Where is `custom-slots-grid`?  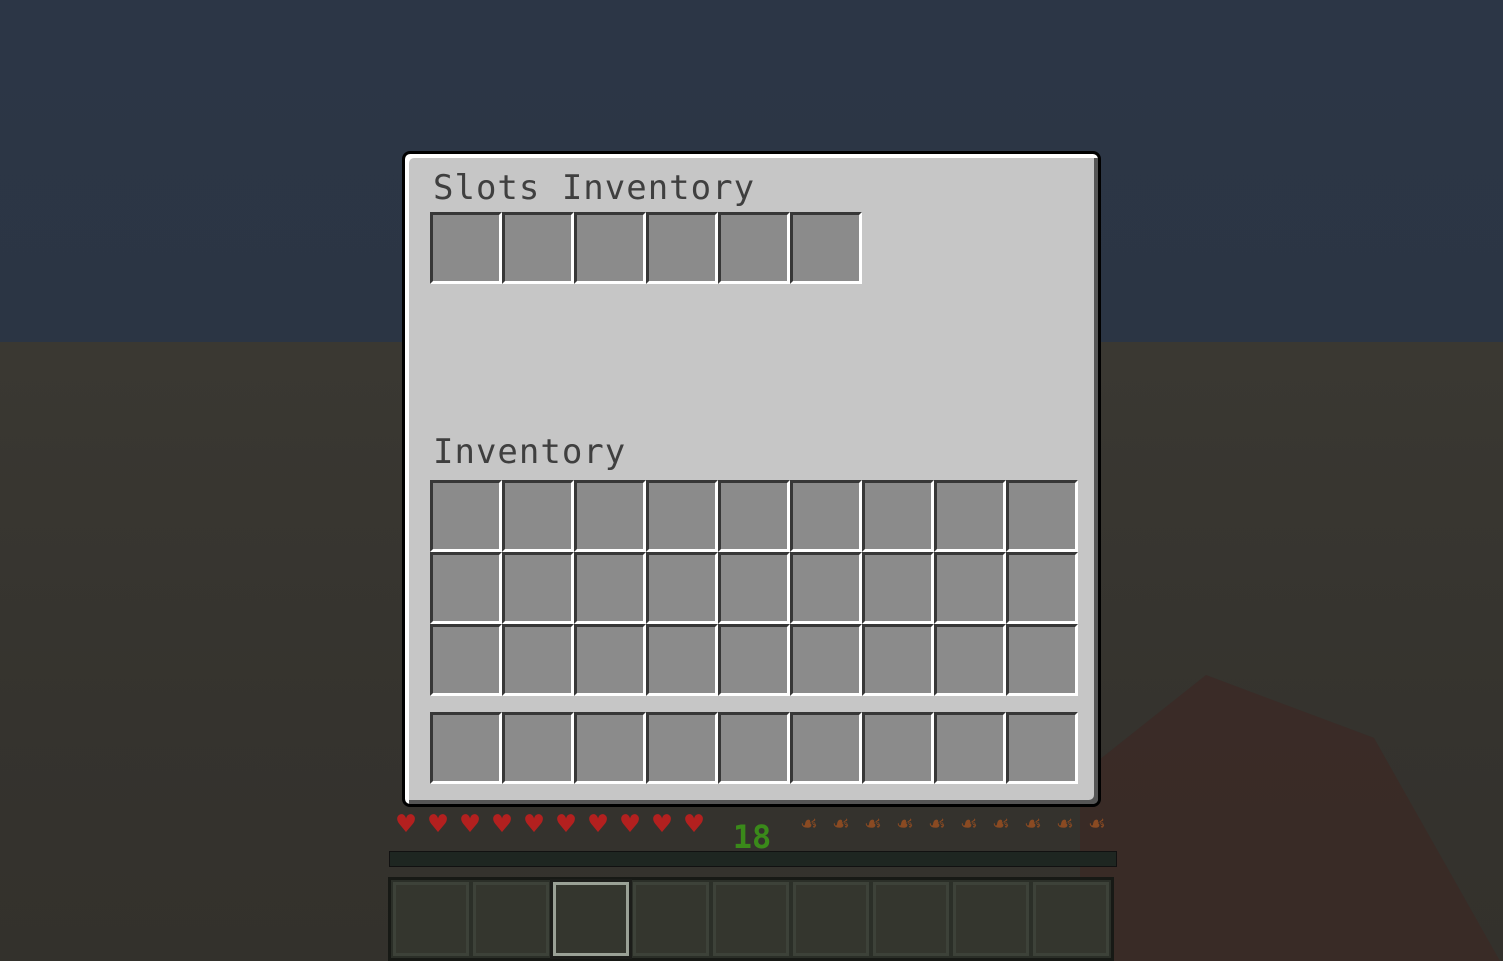 custom-slots-grid is located at coordinates (646, 248).